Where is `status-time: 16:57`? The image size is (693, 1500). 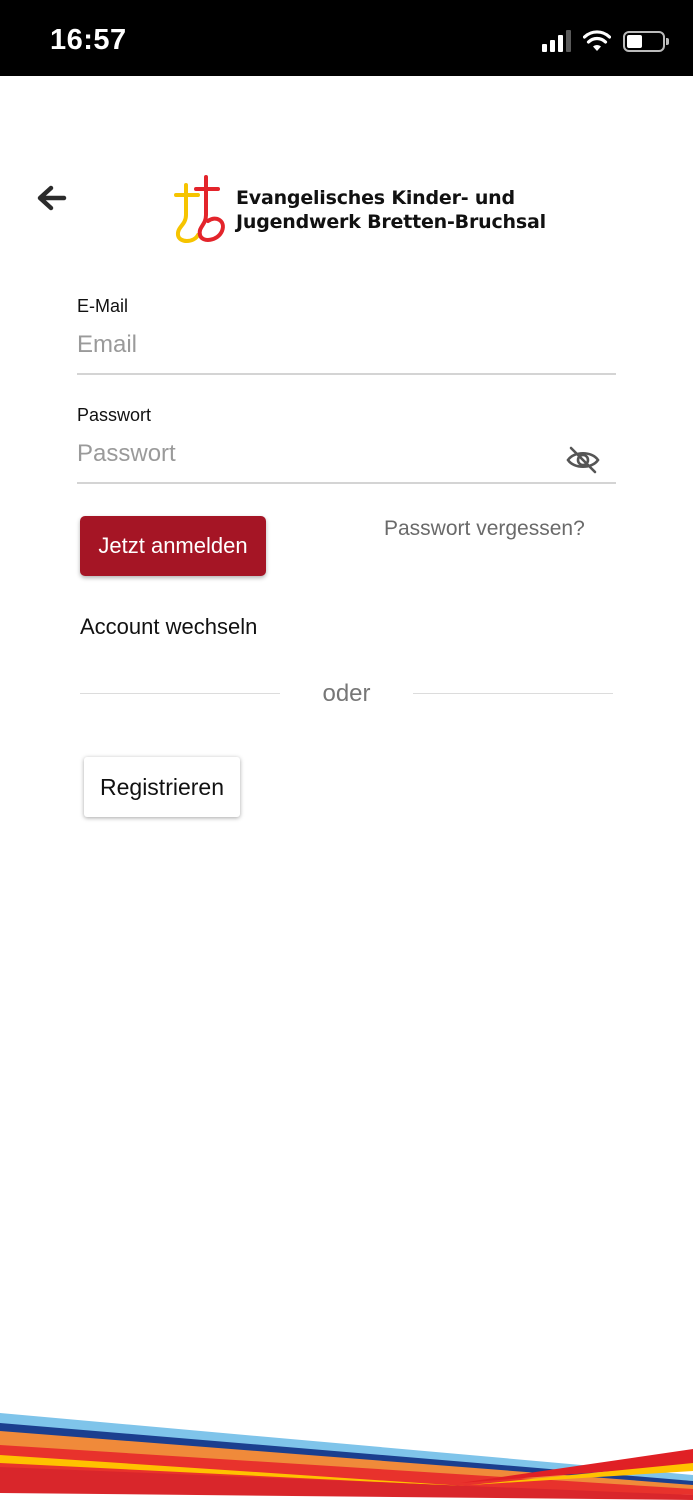 status-time: 16:57 is located at coordinates (88, 40).